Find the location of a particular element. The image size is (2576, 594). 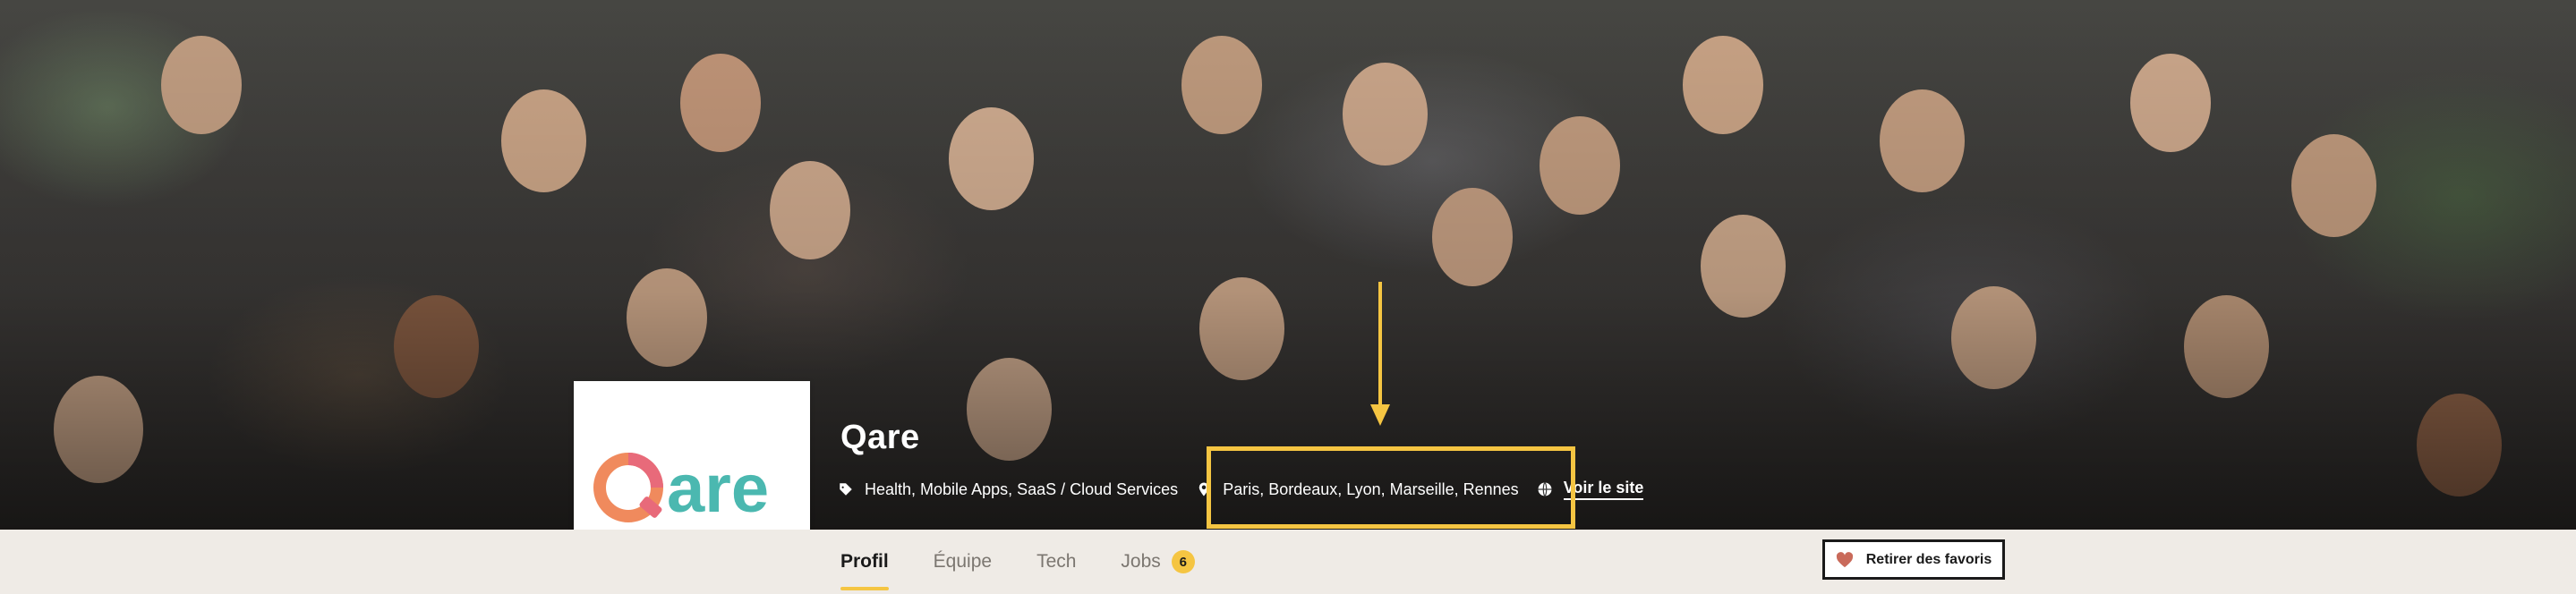

tag-icon is located at coordinates (846, 490).